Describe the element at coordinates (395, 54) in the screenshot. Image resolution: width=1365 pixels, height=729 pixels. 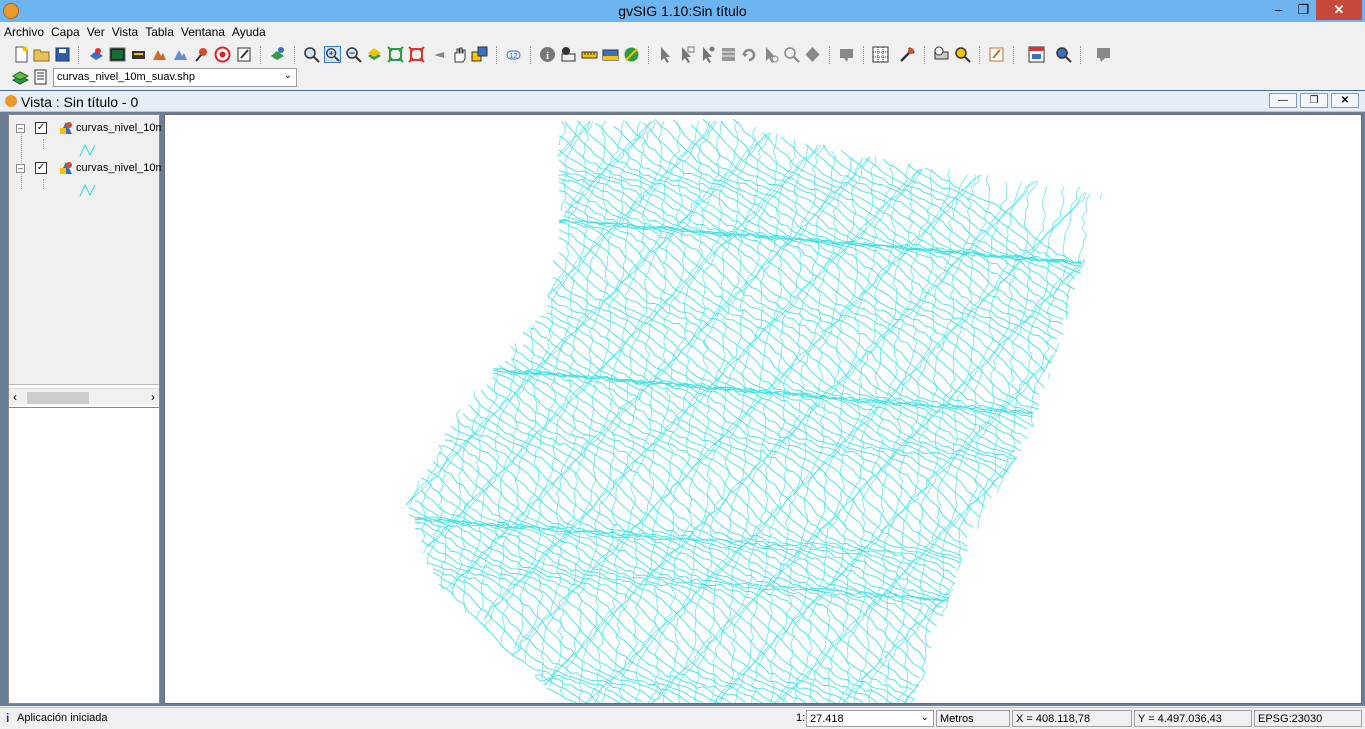
I see `zoom-select-icon` at that location.